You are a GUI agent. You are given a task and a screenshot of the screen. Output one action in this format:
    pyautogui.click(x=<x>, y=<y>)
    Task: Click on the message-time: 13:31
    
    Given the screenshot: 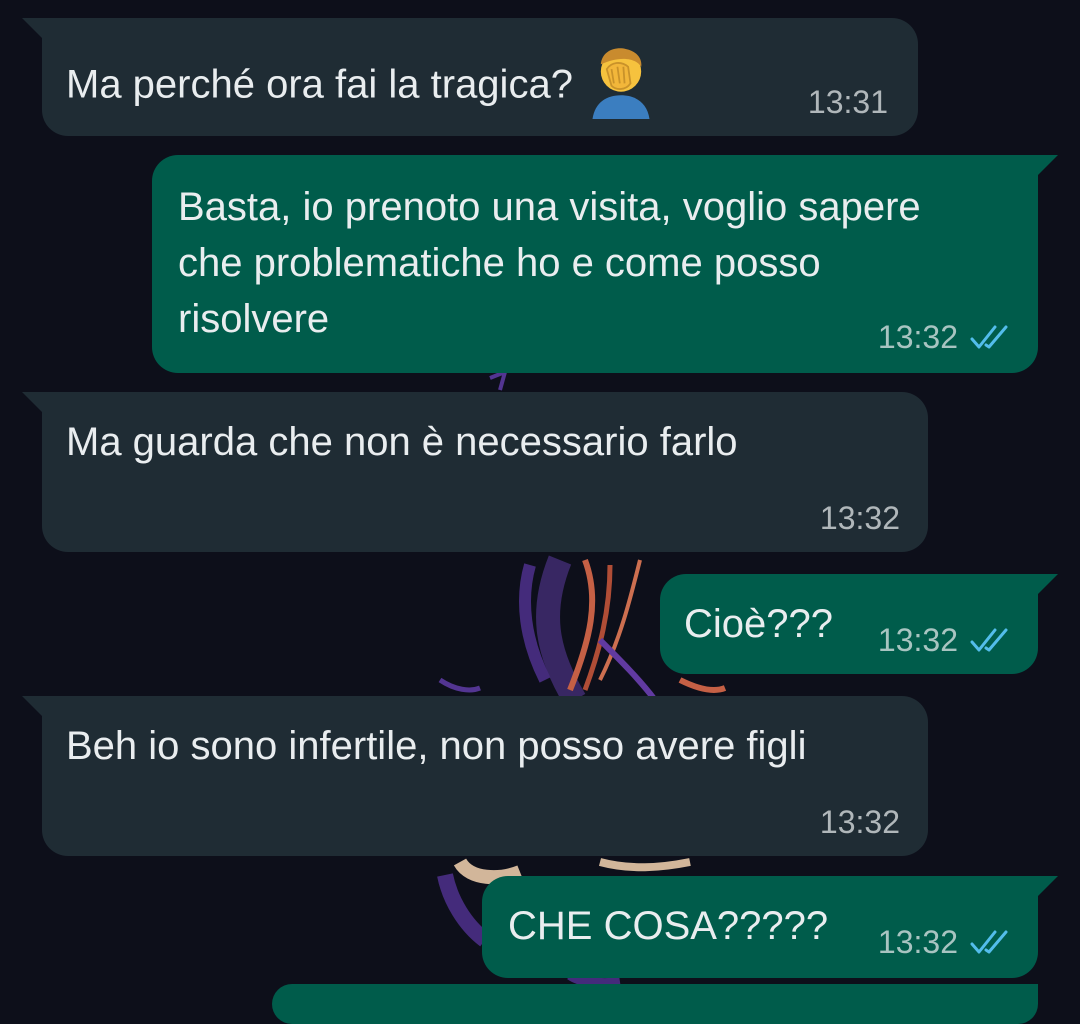 What is the action you would take?
    pyautogui.click(x=847, y=102)
    